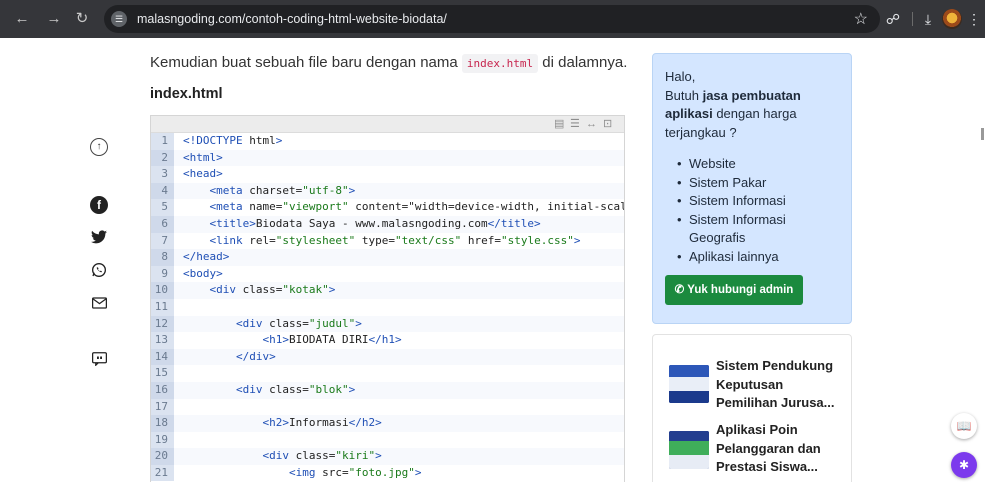 Image resolution: width=985 pixels, height=482 pixels. I want to click on code-line: 8 </head>, so click(387, 257).